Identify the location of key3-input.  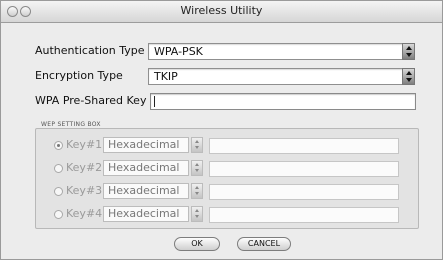
(304, 192).